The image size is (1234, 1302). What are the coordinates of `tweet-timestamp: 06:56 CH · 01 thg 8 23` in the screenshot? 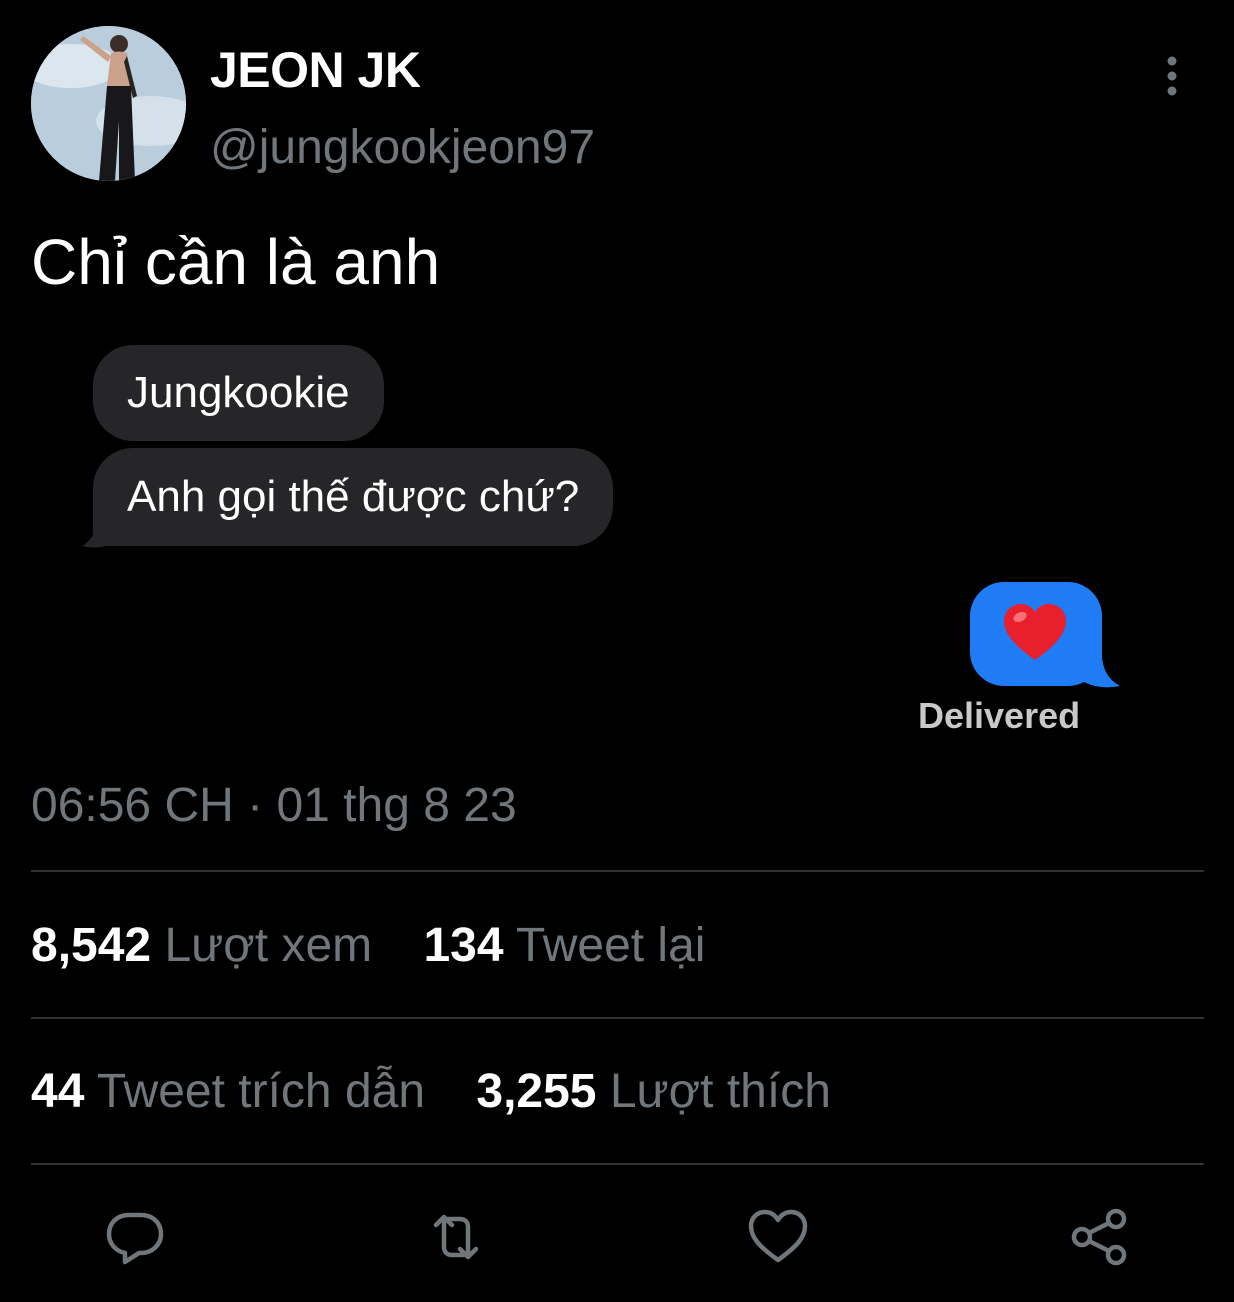 It's located at (274, 806).